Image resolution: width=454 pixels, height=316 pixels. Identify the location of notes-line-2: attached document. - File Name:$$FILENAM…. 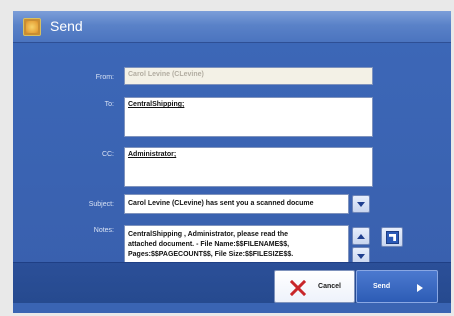
(209, 244).